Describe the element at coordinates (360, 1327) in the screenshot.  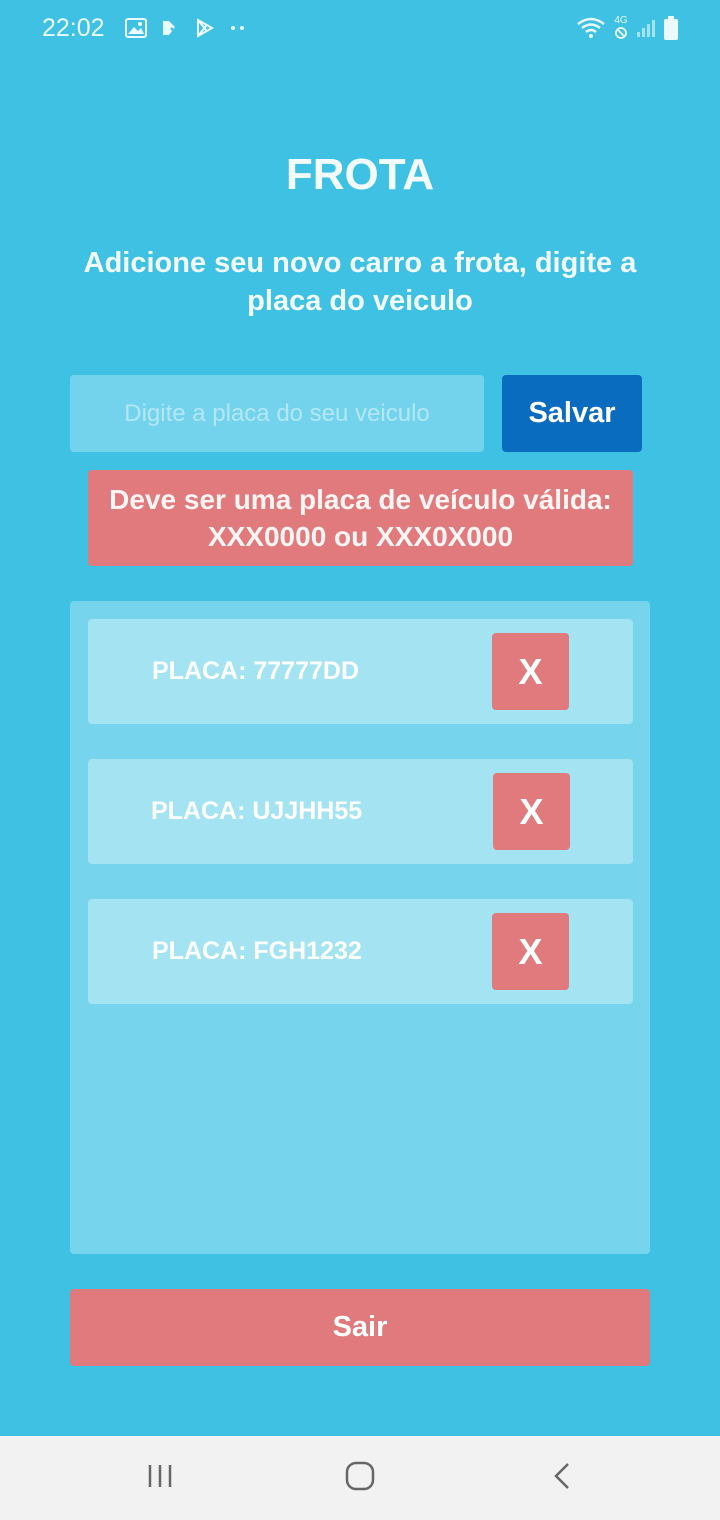
I see `exit-button: Sair` at that location.